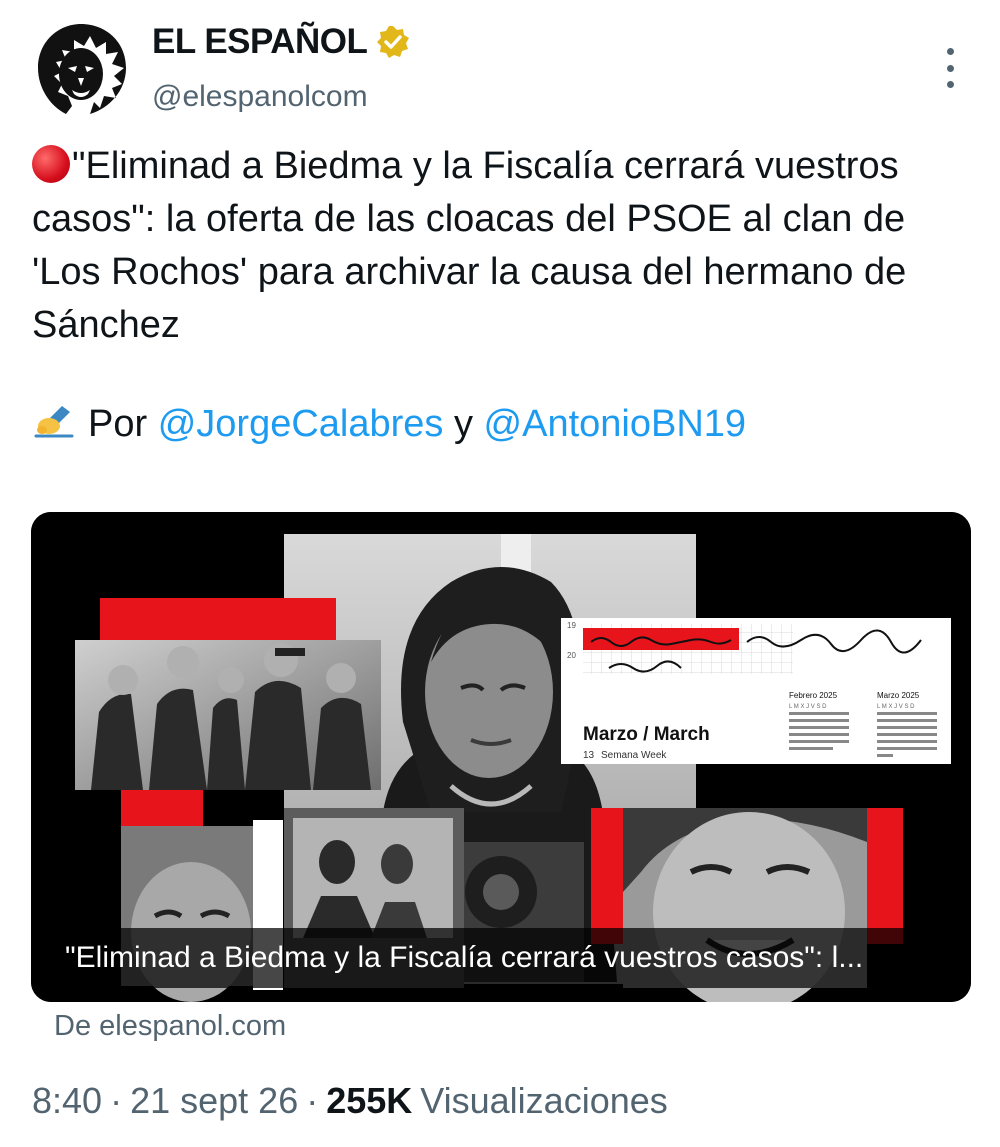 Image resolution: width=1000 pixels, height=1147 pixels. I want to click on avatar, so click(81, 69).